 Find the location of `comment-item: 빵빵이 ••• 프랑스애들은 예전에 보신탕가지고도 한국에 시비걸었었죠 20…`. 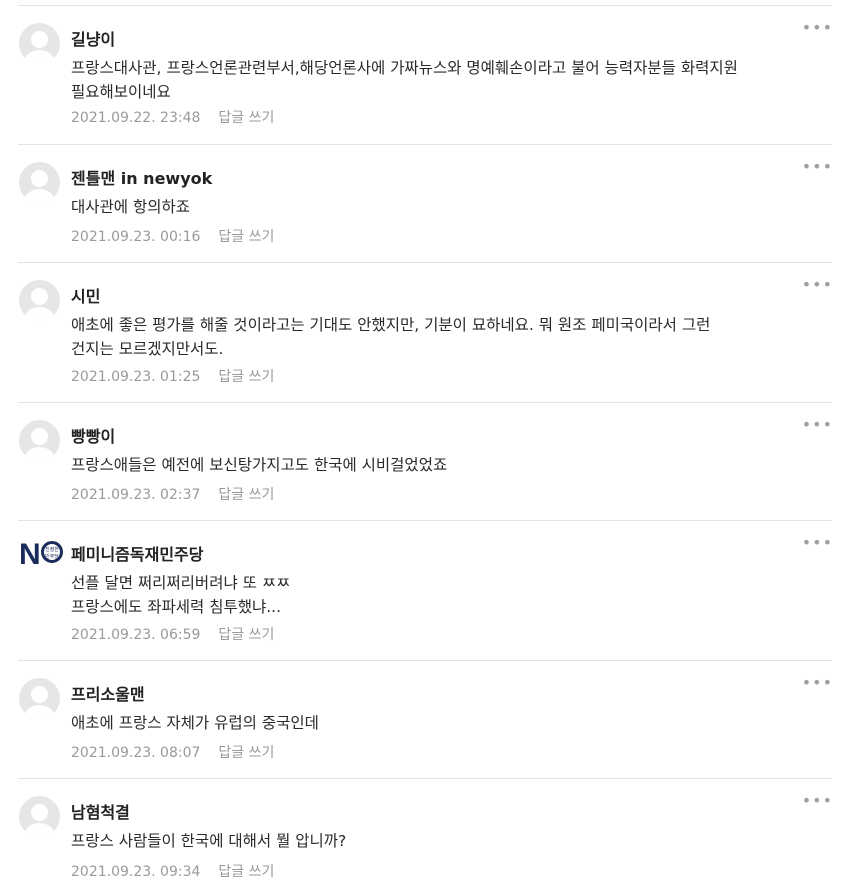

comment-item: 빵빵이 ••• 프랑스애들은 예전에 보신탕가지고도 한국에 시비걸었었죠 20… is located at coordinates (425, 461).